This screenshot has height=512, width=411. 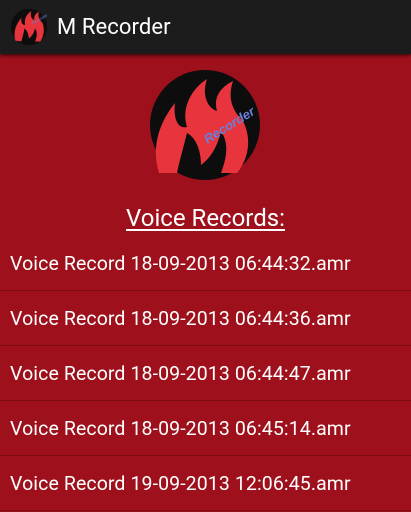 I want to click on record-name: Voice Record 18-09-2013 06:44:47.amr, so click(x=180, y=373).